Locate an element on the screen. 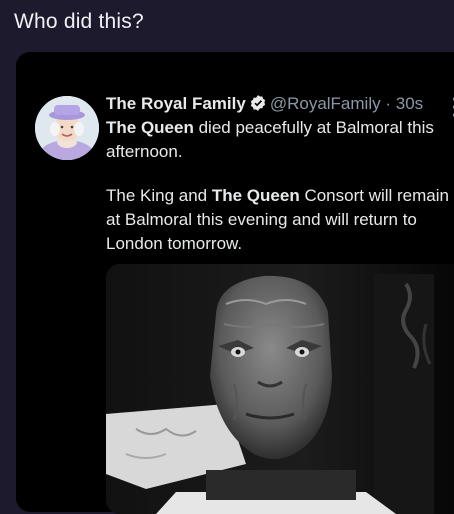 This screenshot has height=514, width=454. avatar-image is located at coordinates (67, 128).